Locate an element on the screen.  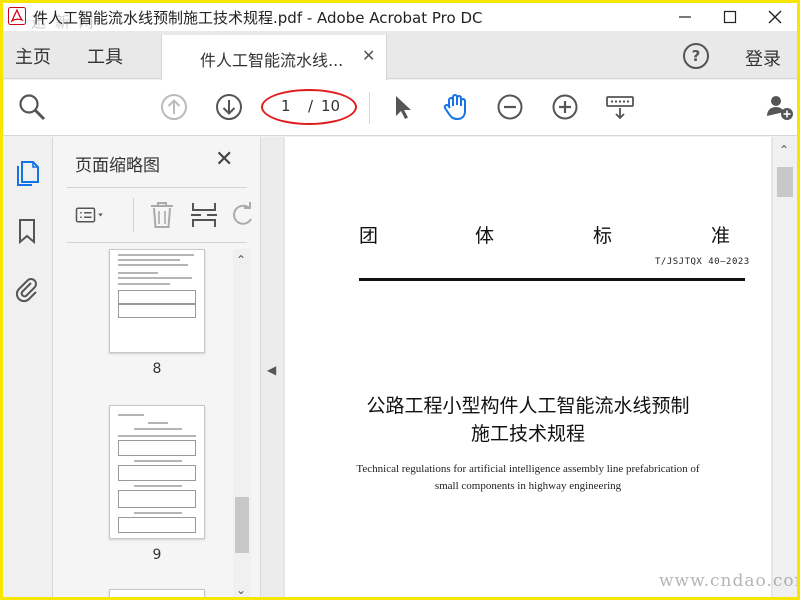
current-page-input: 1 is located at coordinates (286, 106).